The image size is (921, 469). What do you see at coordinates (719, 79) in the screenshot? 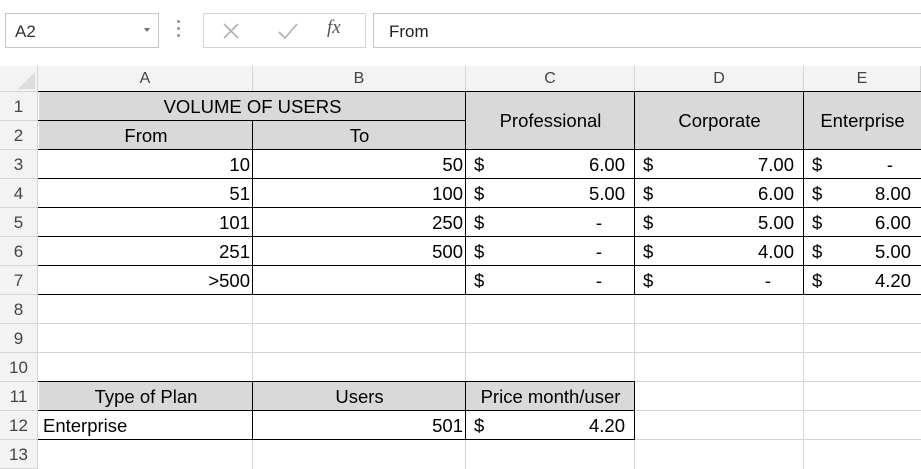
I see `column-header-d: D` at bounding box center [719, 79].